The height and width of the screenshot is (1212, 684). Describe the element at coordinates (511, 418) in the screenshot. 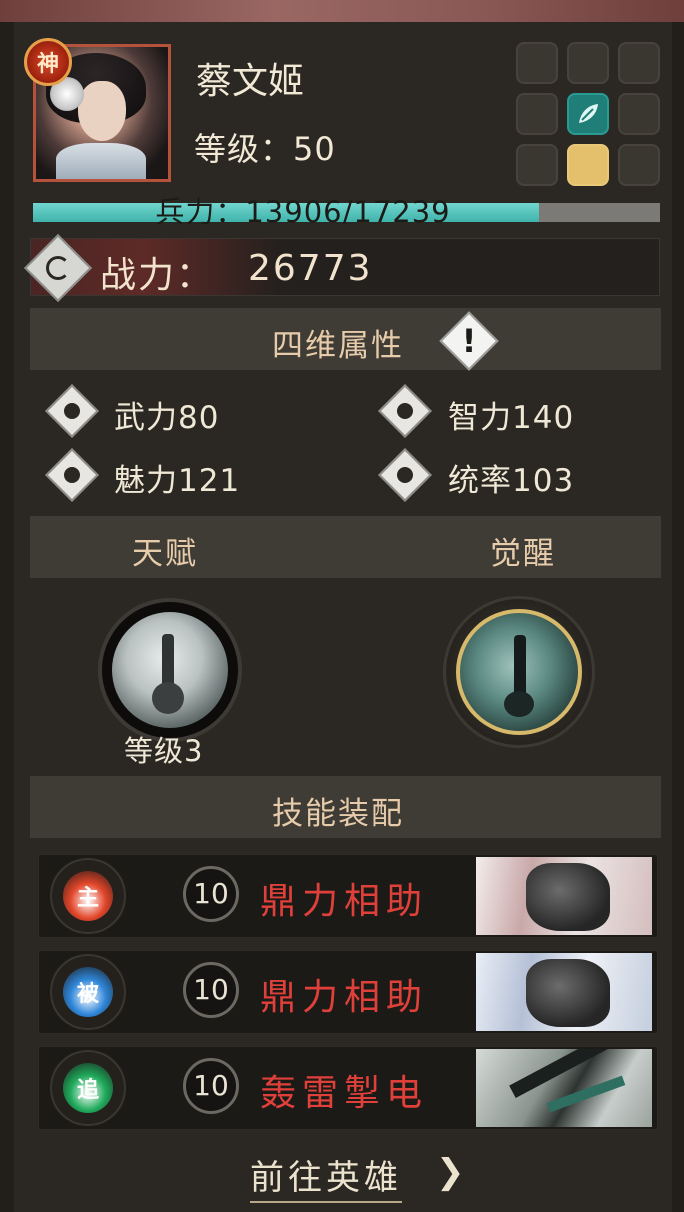

I see `stat-intelligence: 智力140` at that location.